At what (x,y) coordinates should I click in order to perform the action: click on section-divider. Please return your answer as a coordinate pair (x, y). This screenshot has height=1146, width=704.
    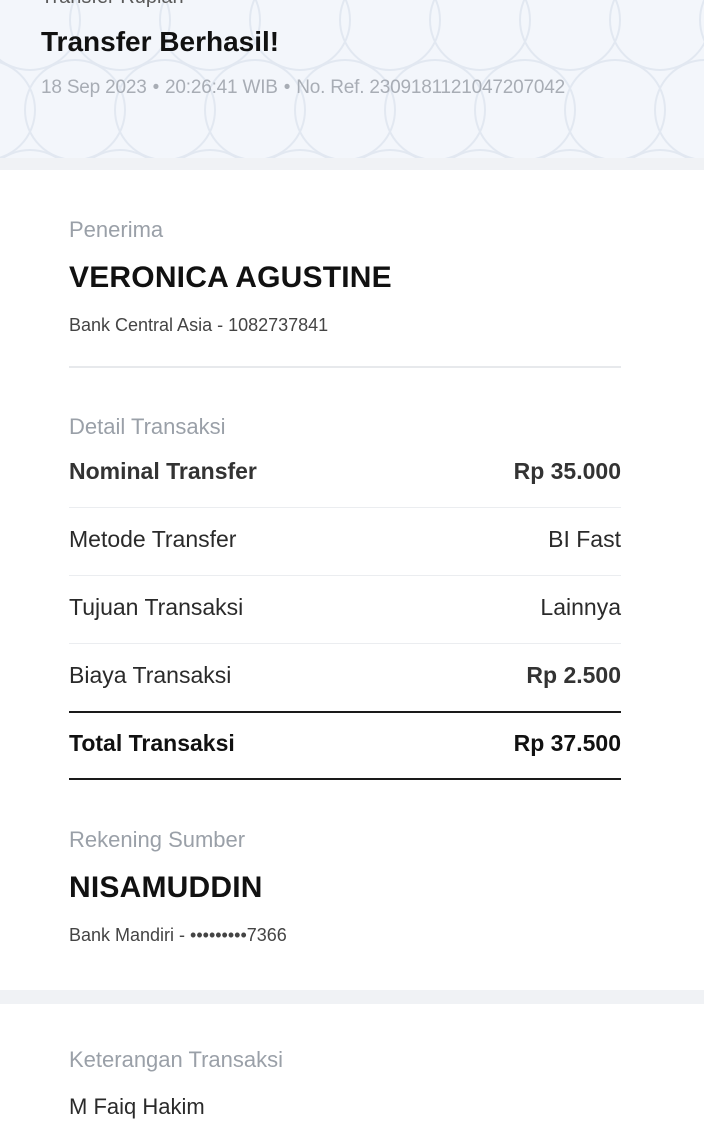
    Looking at the image, I should click on (345, 367).